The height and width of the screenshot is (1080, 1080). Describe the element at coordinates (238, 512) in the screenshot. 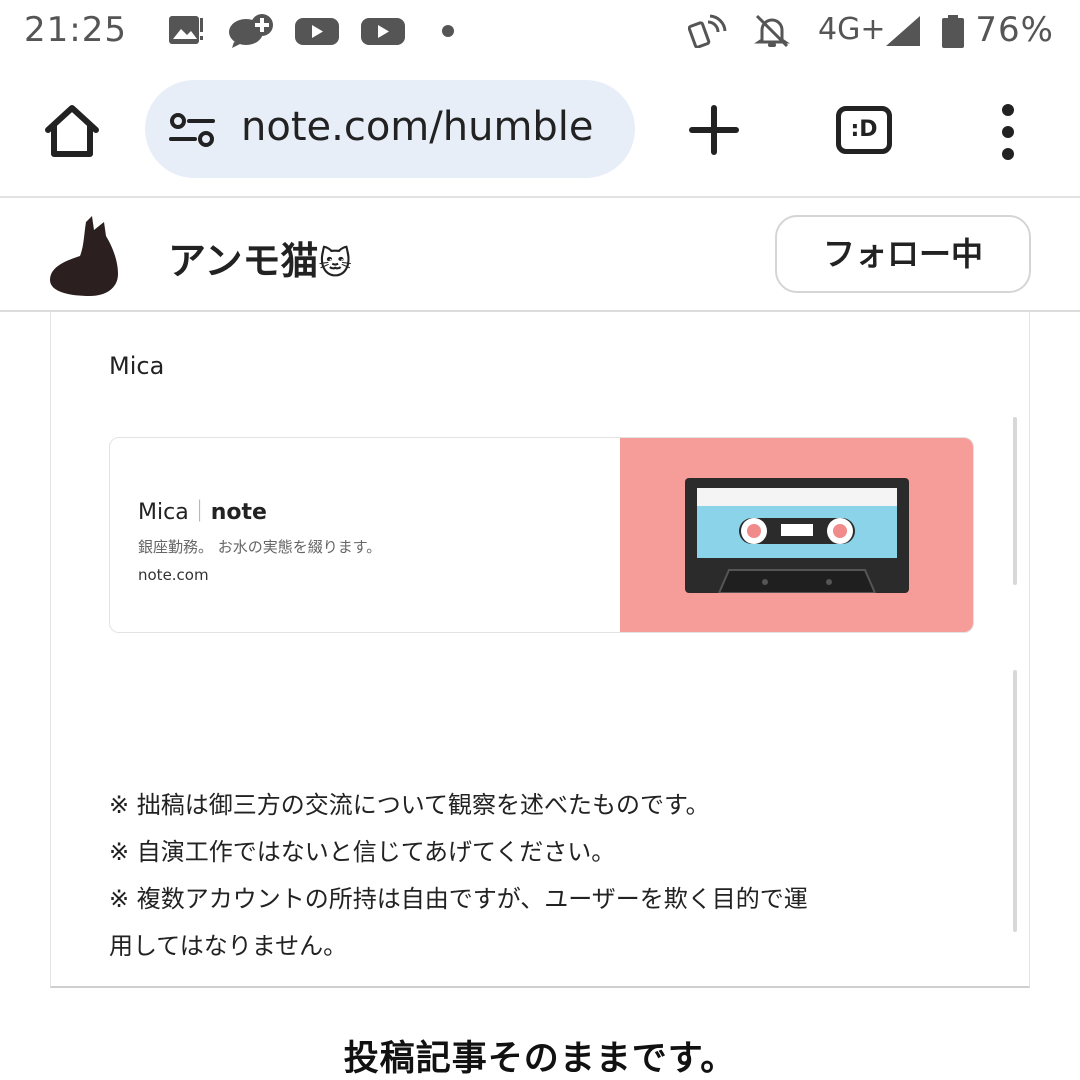

I see `link-card-title-site: note` at that location.